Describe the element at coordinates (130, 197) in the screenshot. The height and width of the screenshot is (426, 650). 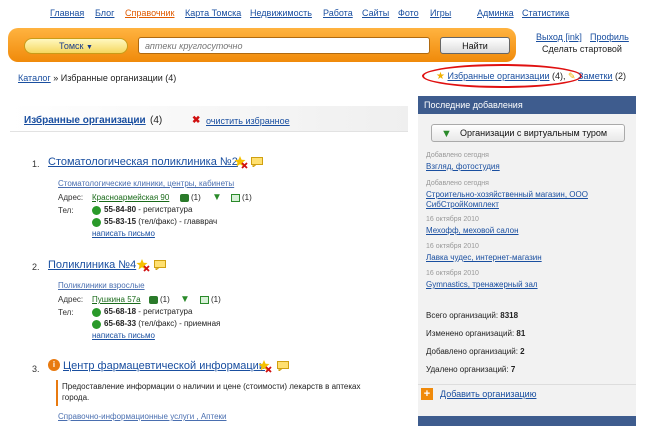
I see `address-link: Красноармейская 90` at that location.